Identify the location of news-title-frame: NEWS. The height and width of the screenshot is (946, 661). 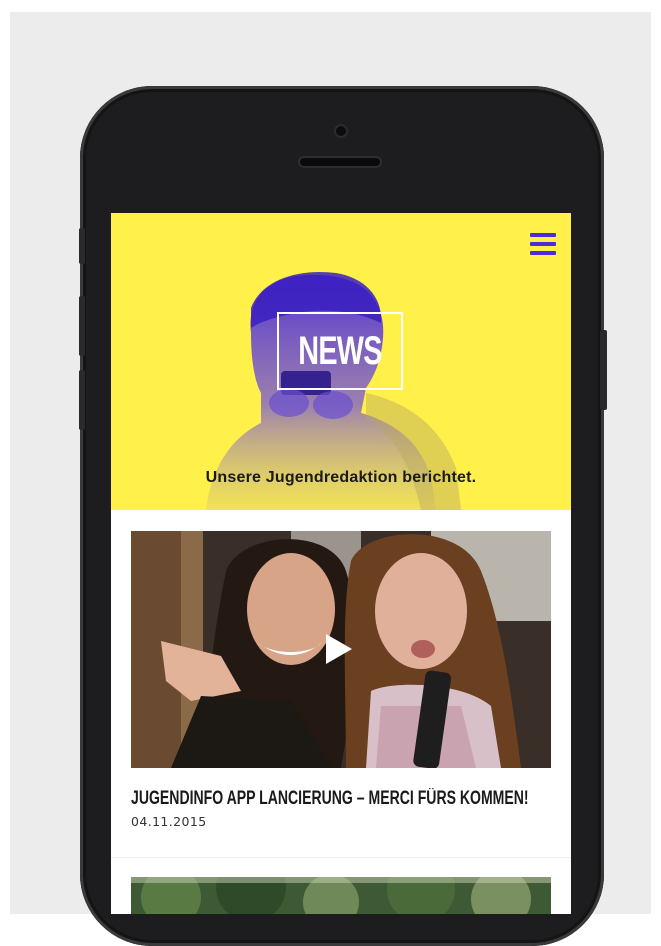
(340, 351).